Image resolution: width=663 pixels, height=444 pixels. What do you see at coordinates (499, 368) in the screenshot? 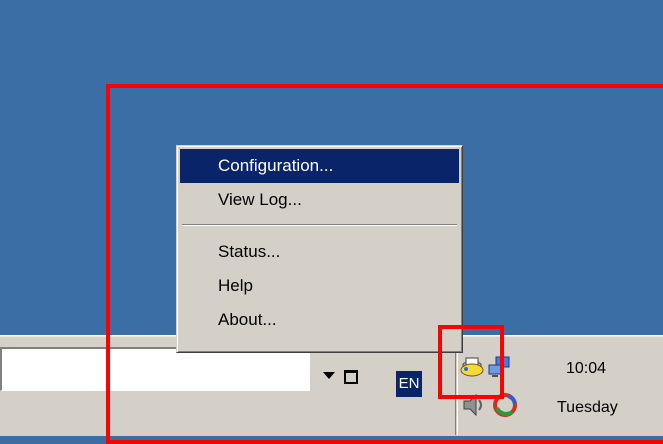
I see `network-computers-icon` at bounding box center [499, 368].